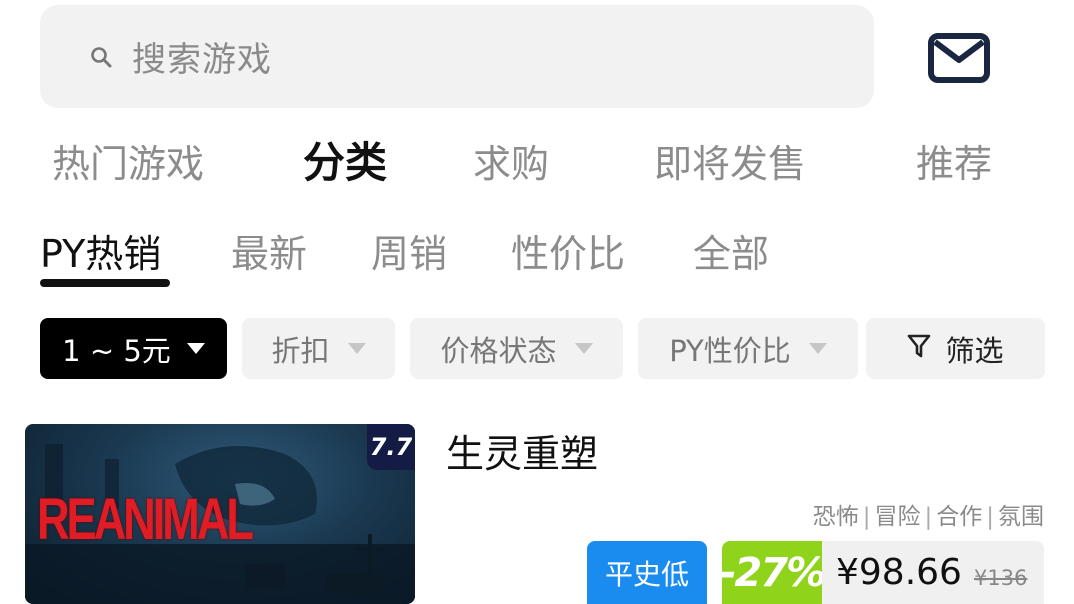  What do you see at coordinates (100, 254) in the screenshot?
I see `subtab-py-hot: PY热销` at bounding box center [100, 254].